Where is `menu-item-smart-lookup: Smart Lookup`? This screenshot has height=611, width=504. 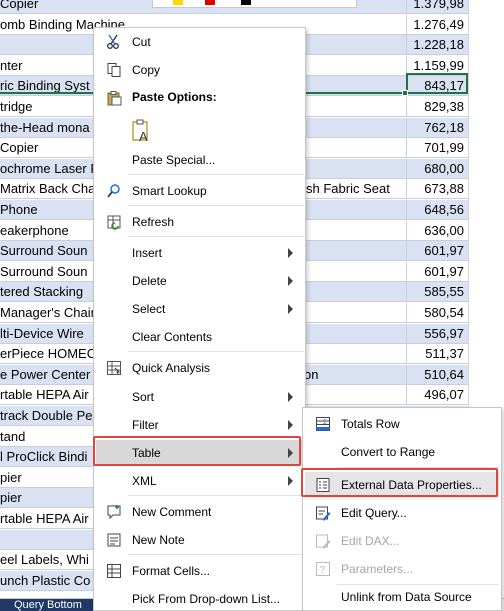 menu-item-smart-lookup: Smart Lookup is located at coordinates (199, 191).